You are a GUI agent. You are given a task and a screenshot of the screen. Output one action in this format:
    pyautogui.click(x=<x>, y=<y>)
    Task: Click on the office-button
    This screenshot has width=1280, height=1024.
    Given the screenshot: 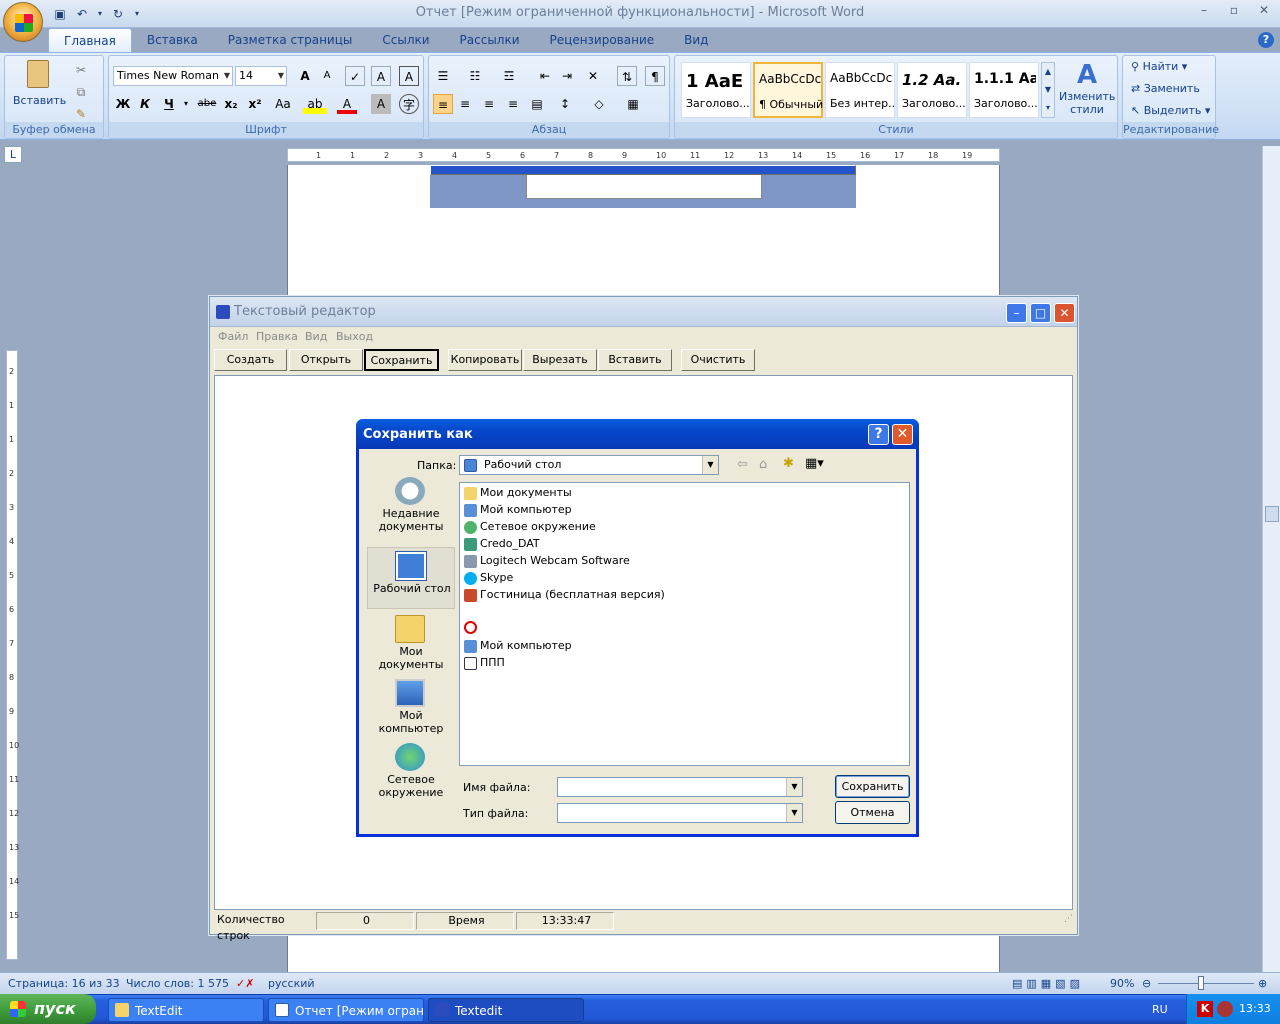 What is the action you would take?
    pyautogui.click(x=23, y=22)
    